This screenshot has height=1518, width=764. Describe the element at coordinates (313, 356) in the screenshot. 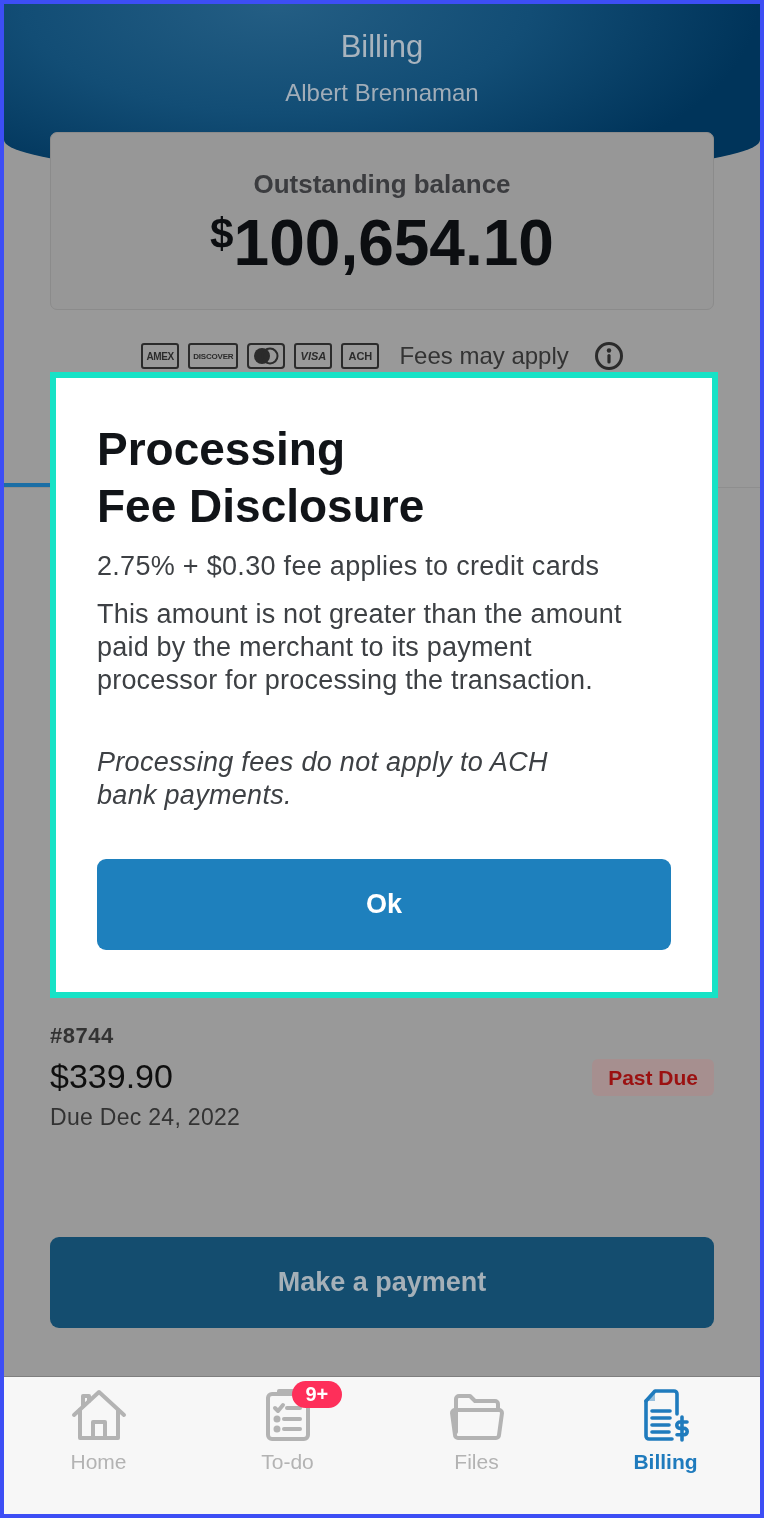

I see `payment-method-logo: VISA` at that location.